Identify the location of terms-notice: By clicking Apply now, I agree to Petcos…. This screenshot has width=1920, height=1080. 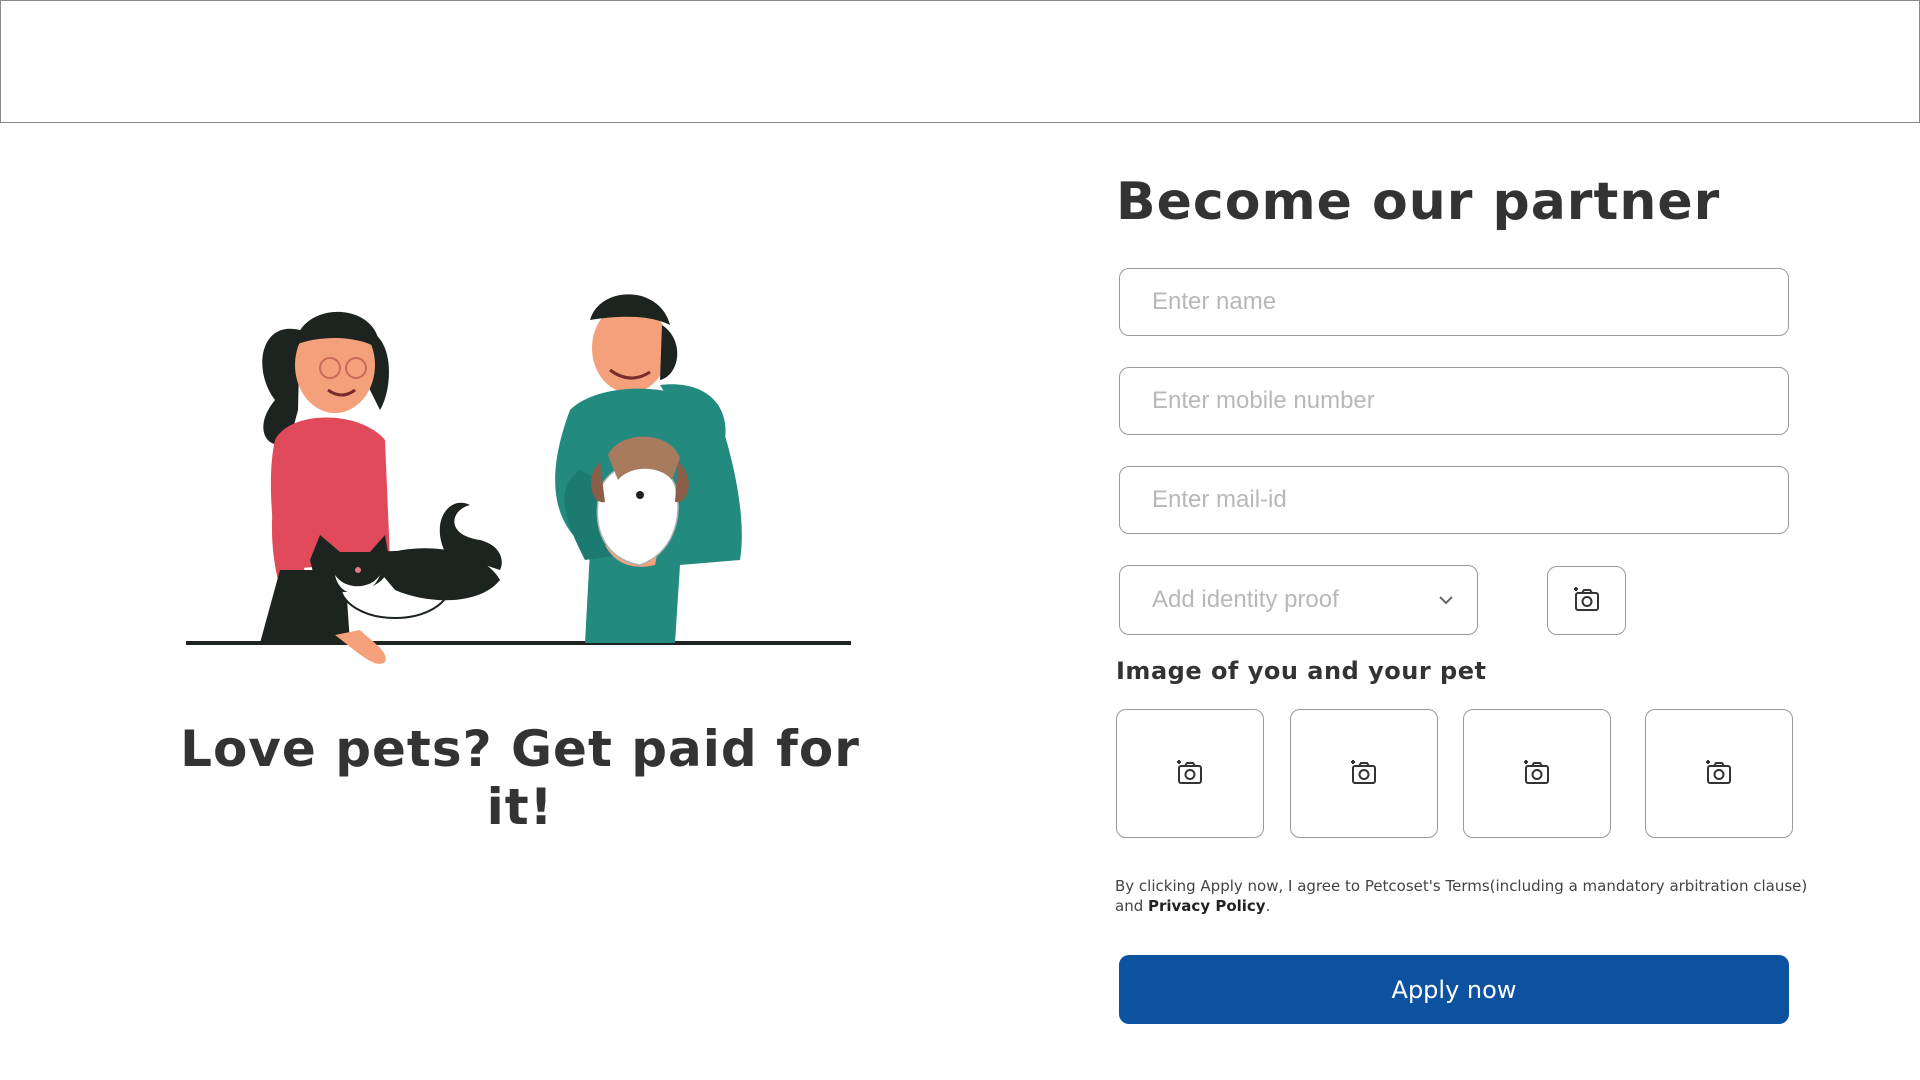
(1465, 896).